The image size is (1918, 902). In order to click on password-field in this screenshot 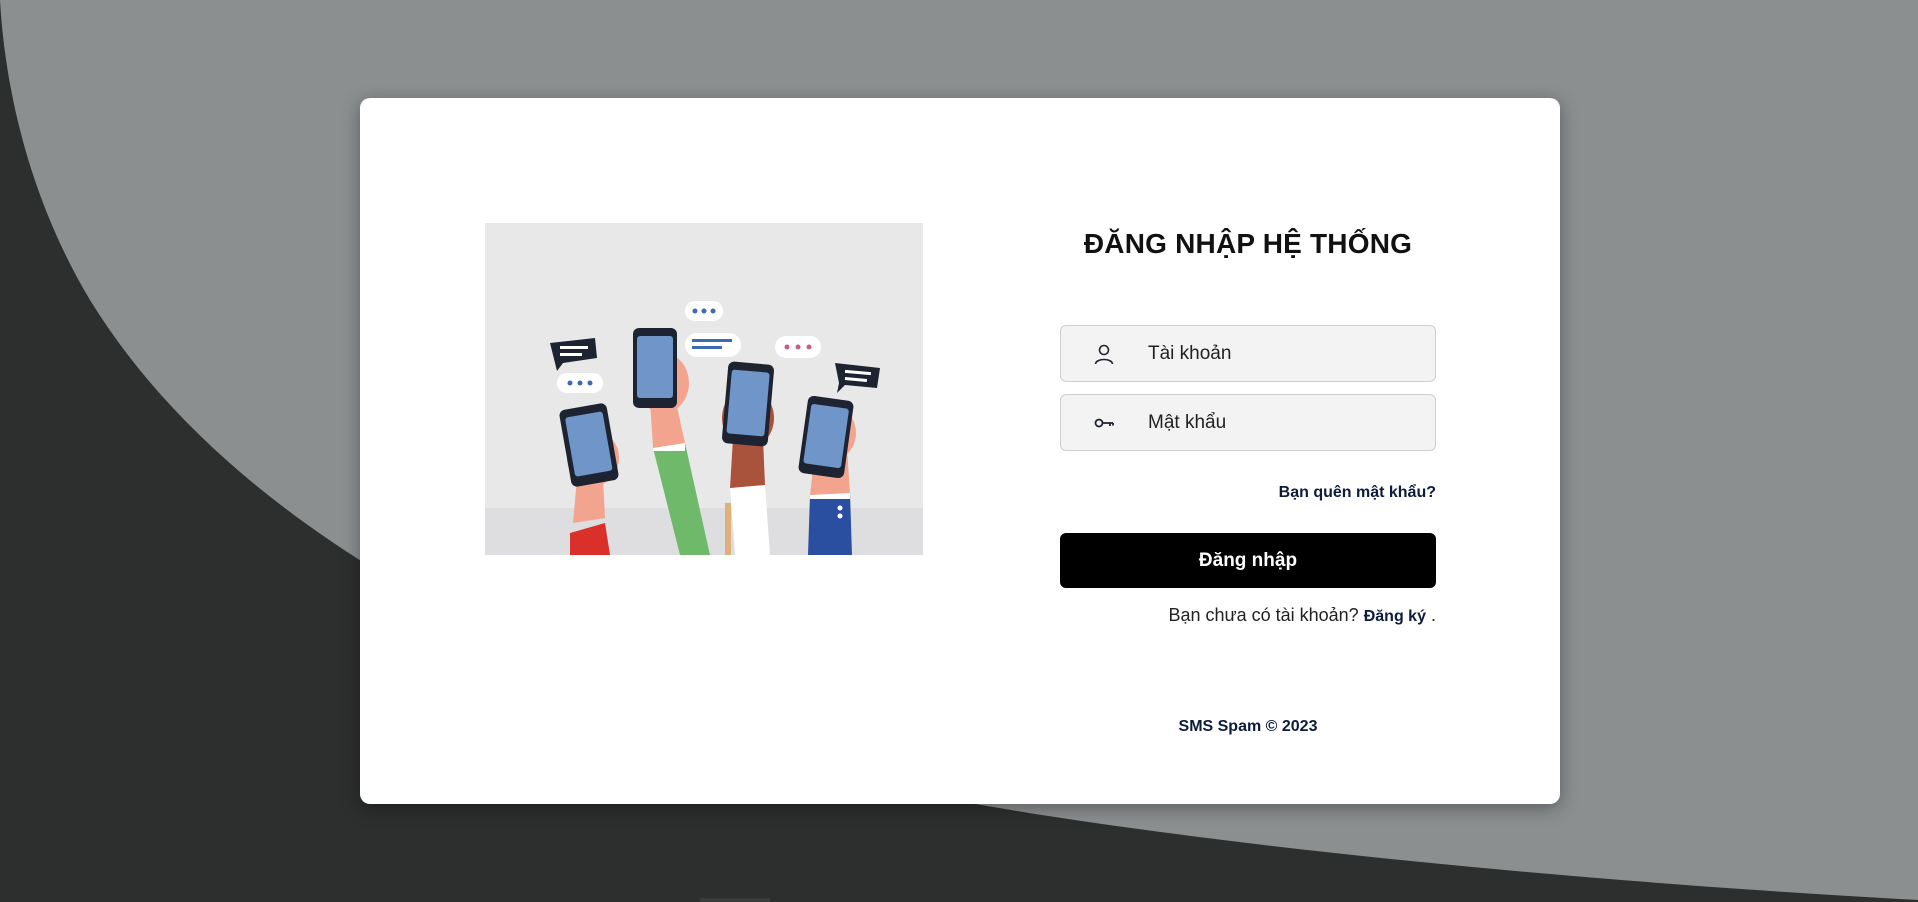, I will do `click(1248, 422)`.